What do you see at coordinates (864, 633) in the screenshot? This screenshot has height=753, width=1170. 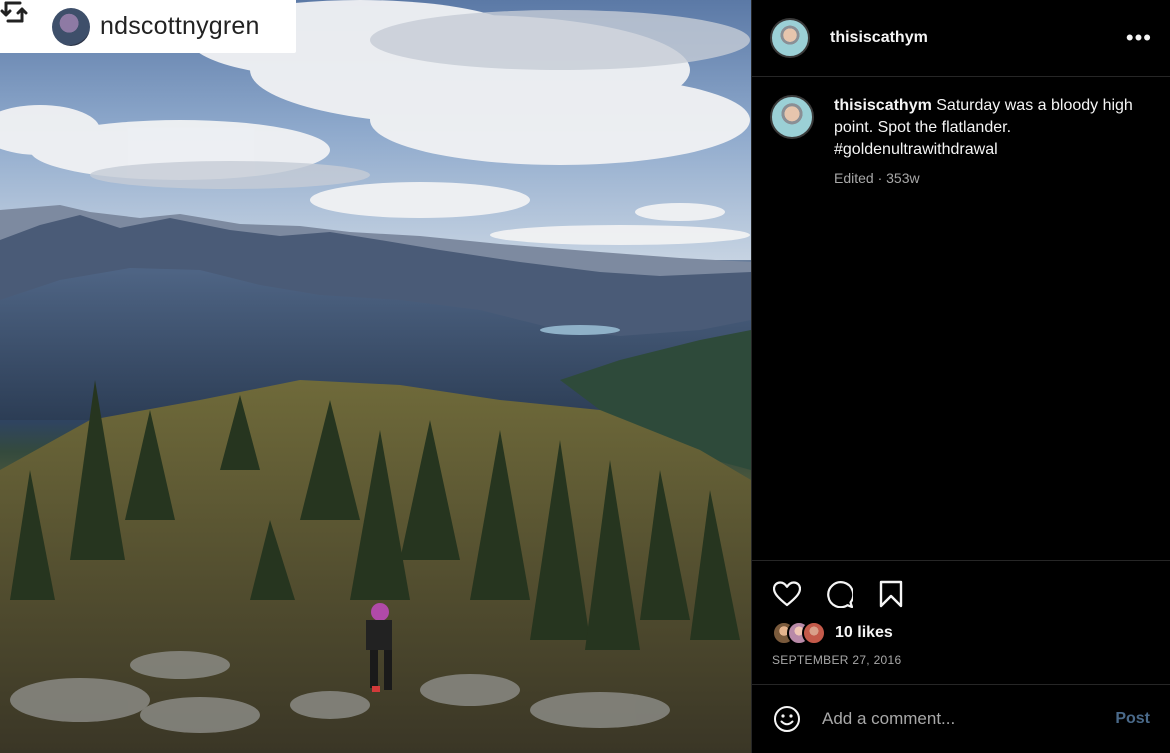 I see `likes-count: 10 likes` at bounding box center [864, 633].